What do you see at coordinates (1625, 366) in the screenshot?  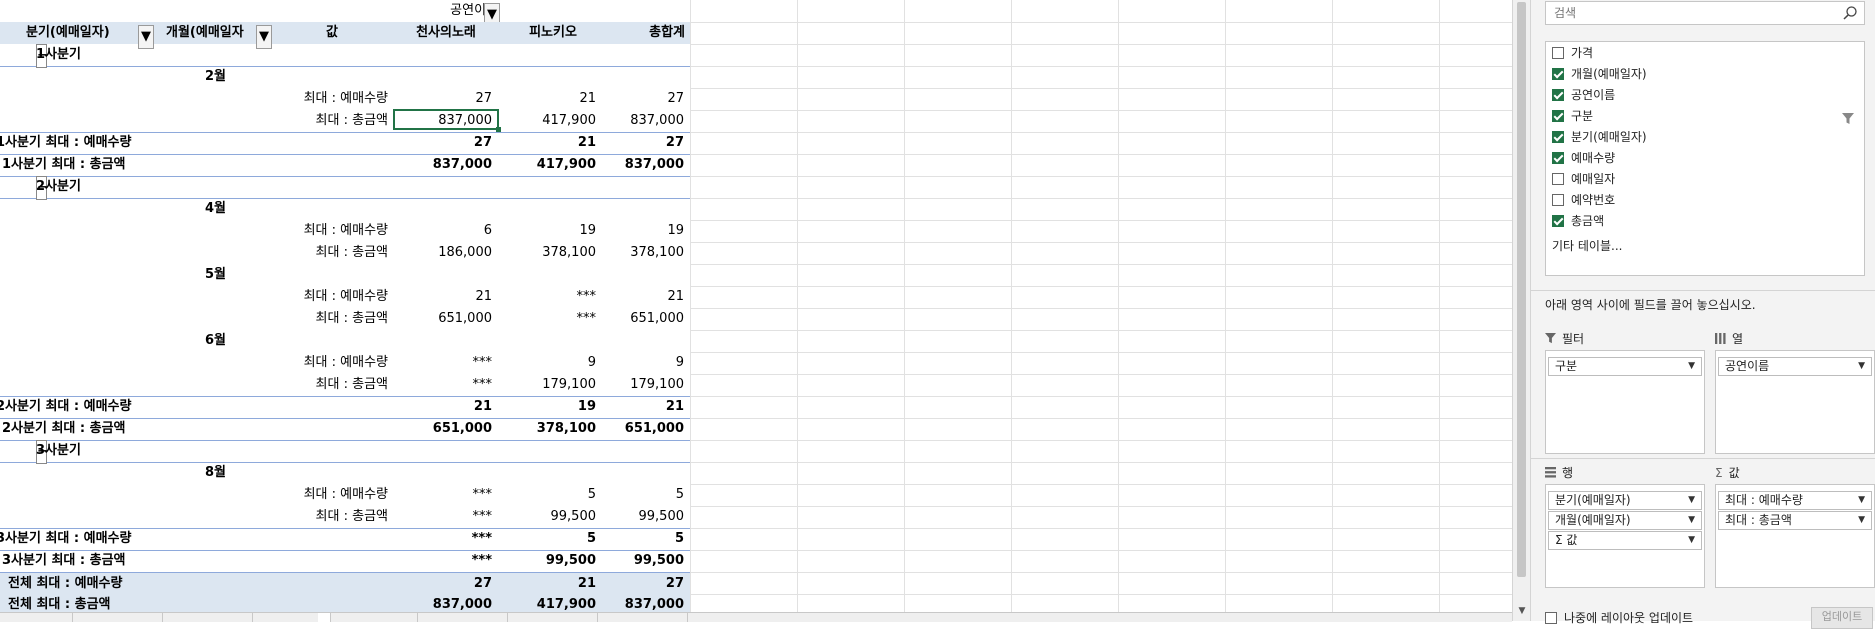 I see `area-field-pill: 구분 ▼` at bounding box center [1625, 366].